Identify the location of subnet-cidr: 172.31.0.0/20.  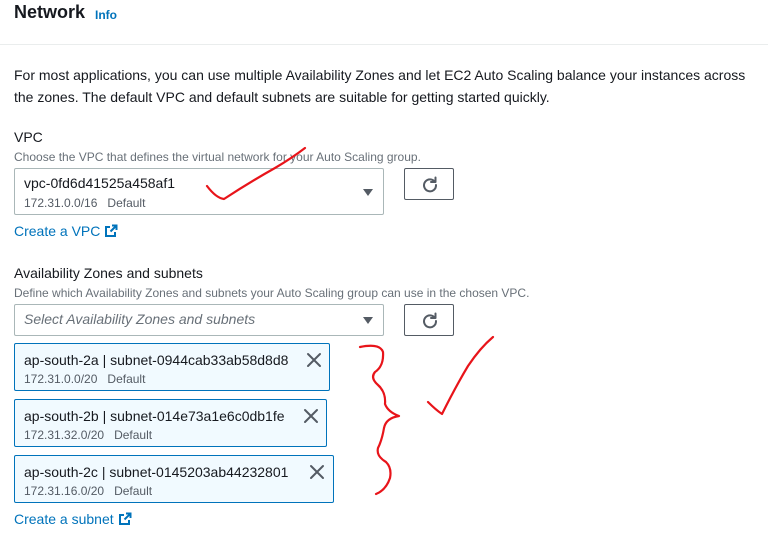
(61, 379).